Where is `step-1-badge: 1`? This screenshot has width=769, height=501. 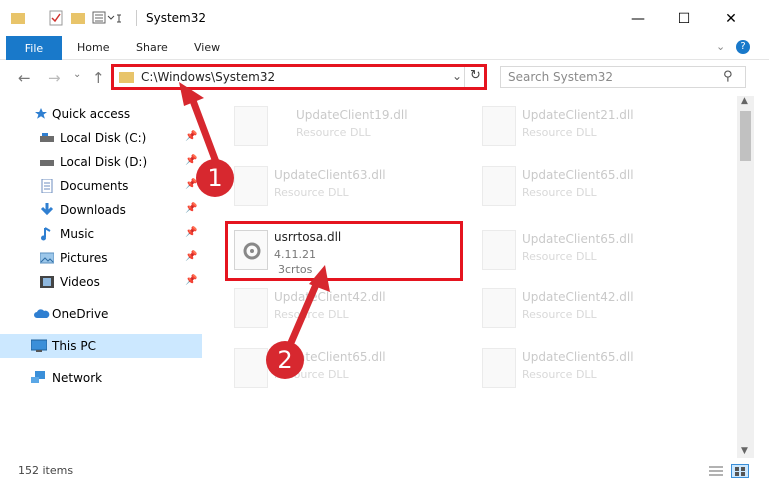
step-1-badge: 1 is located at coordinates (215, 178).